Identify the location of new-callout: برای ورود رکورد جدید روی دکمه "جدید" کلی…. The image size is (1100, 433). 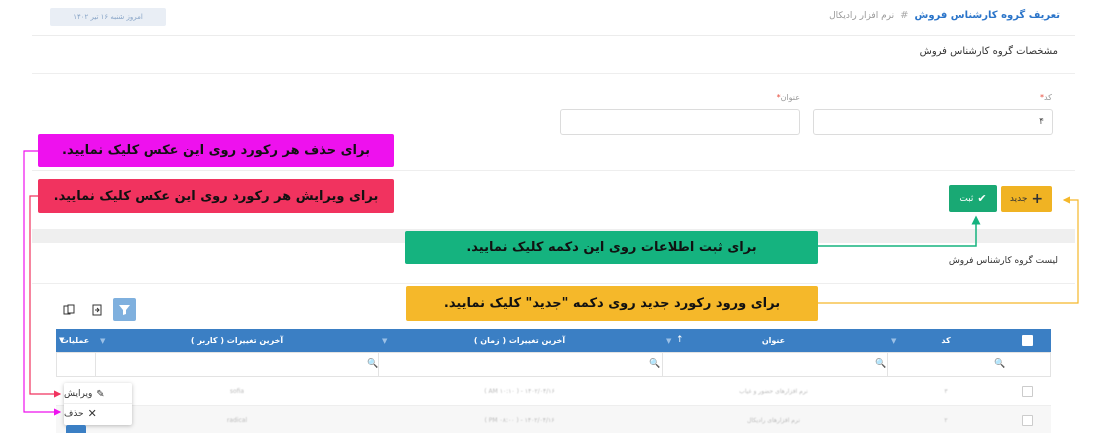
(612, 303).